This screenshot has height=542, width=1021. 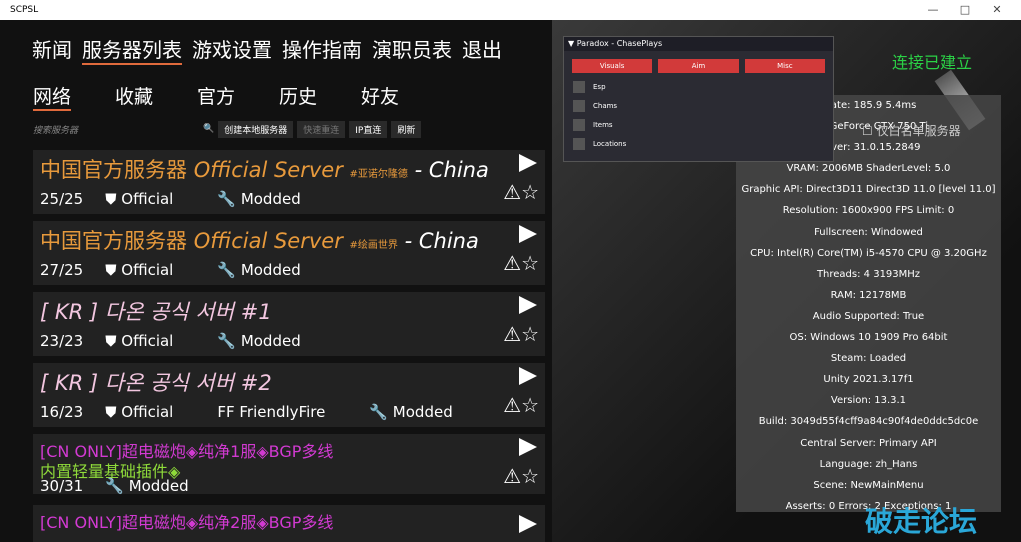 I want to click on server-toolbar: 搜索服务器 🔍 创建本地服务器 快速重连 IP直连 刷新, so click(x=289, y=129).